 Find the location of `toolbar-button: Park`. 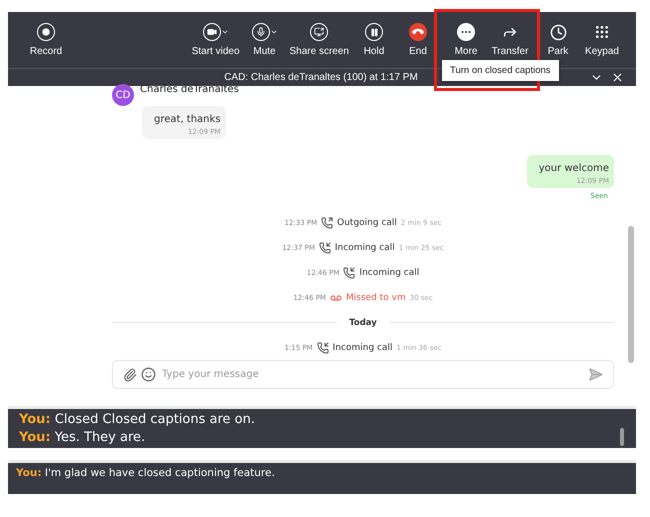

toolbar-button: Park is located at coordinates (558, 40).